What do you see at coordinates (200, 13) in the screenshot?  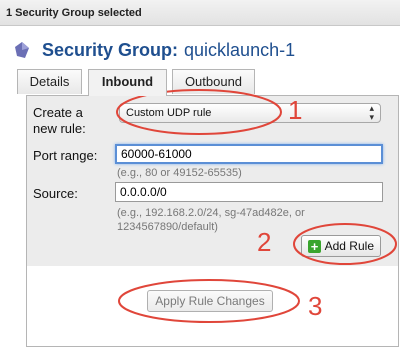 I see `selection-bar: 1 Security Group selected` at bounding box center [200, 13].